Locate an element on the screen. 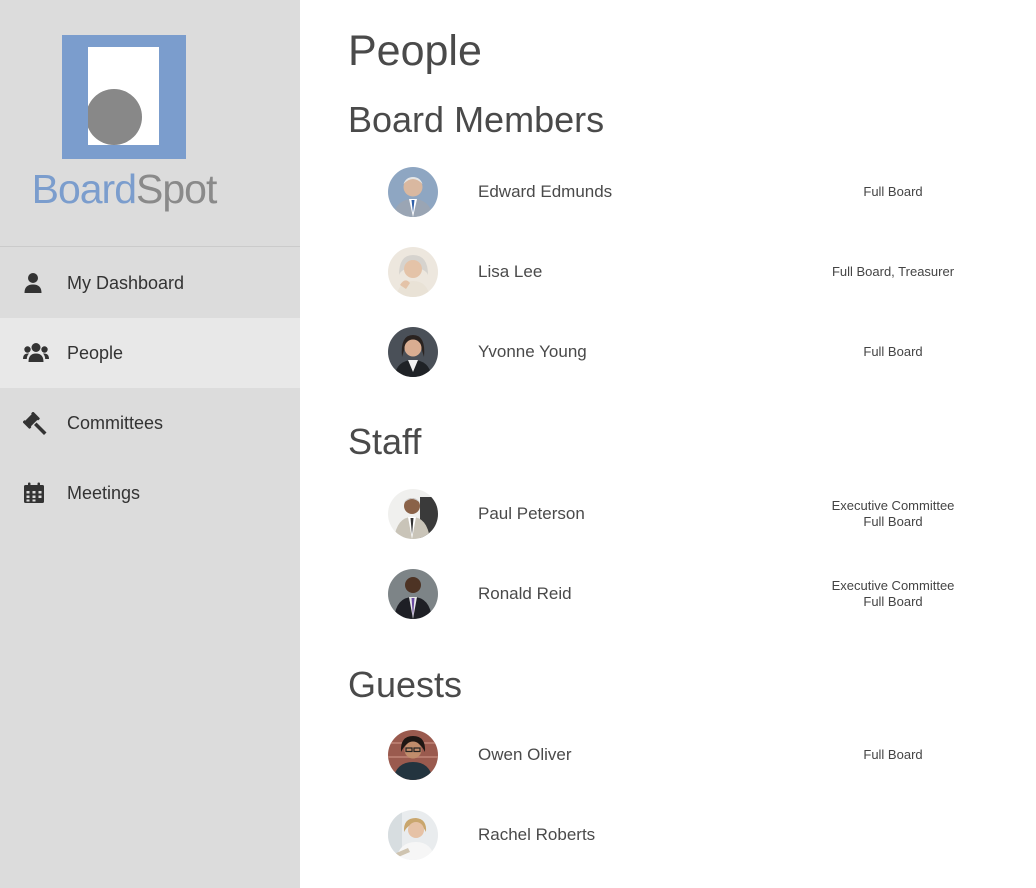 This screenshot has width=1036, height=888. gavel-icon is located at coordinates (34, 423).